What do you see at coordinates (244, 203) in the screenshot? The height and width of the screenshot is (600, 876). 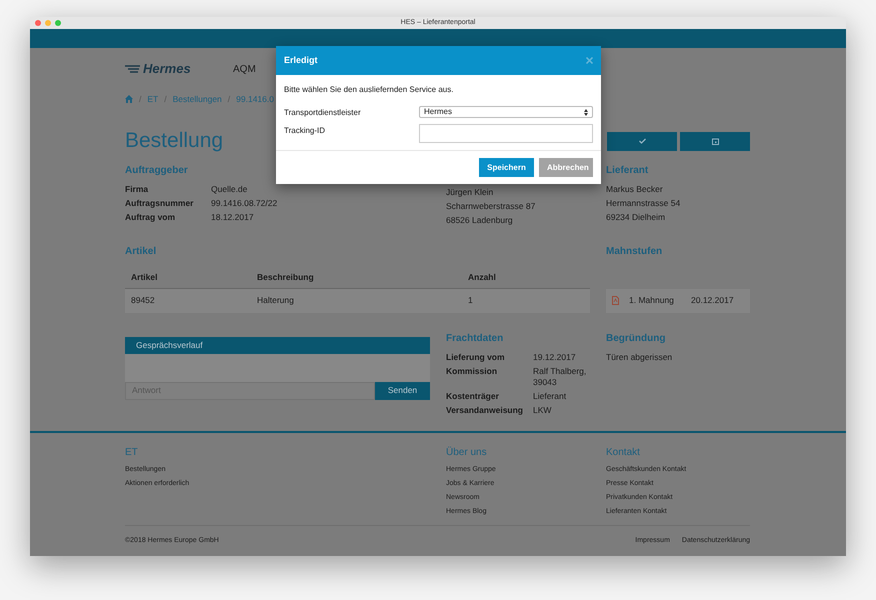 I see `field-value: 99.1416.08.72/22` at bounding box center [244, 203].